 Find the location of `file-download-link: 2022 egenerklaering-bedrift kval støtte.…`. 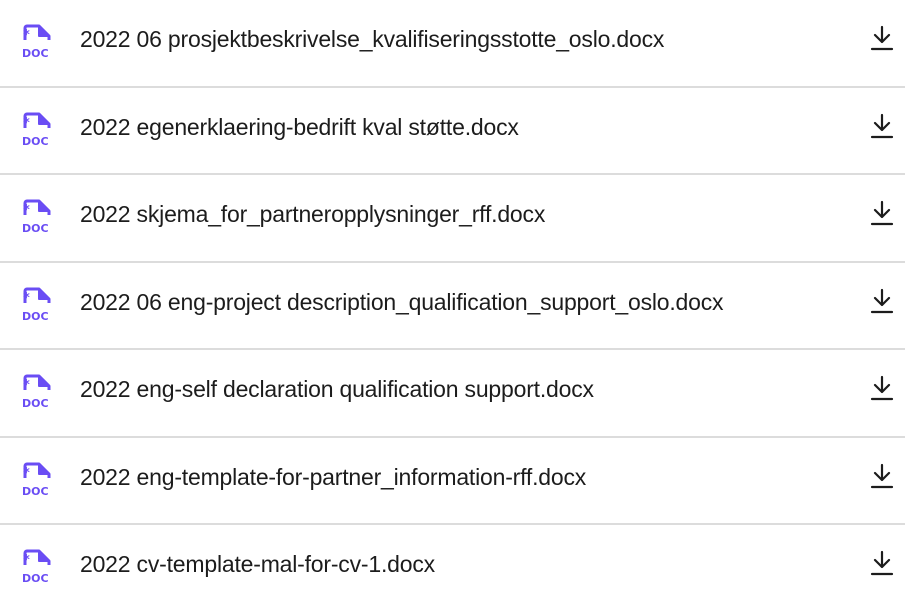

file-download-link: 2022 egenerklaering-bedrift kval støtte.… is located at coordinates (299, 127).